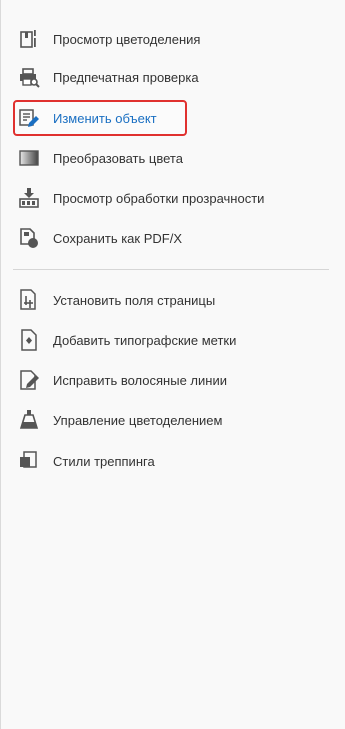 The width and height of the screenshot is (345, 729). I want to click on tool-preflight: Предпечатная проверка, so click(171, 77).